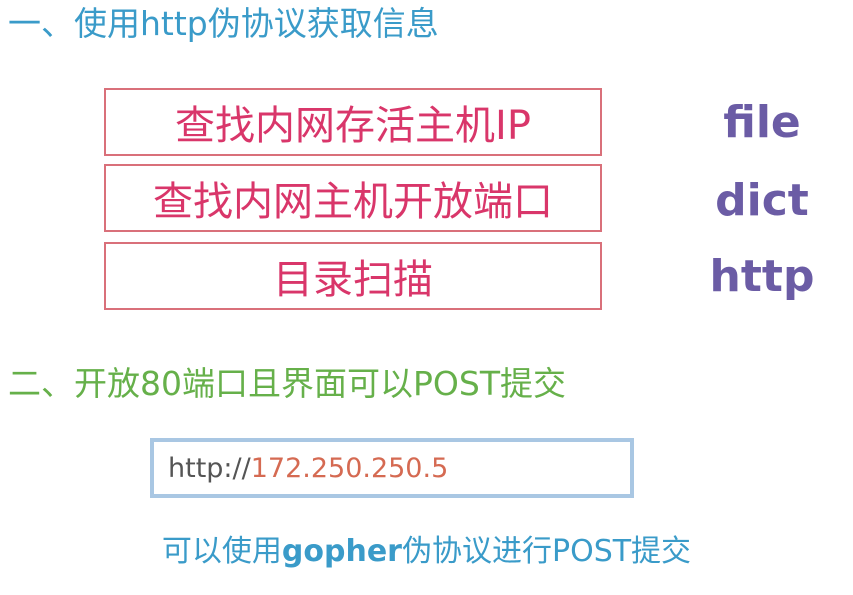  What do you see at coordinates (762, 200) in the screenshot?
I see `protocol-label-dict: dict` at bounding box center [762, 200].